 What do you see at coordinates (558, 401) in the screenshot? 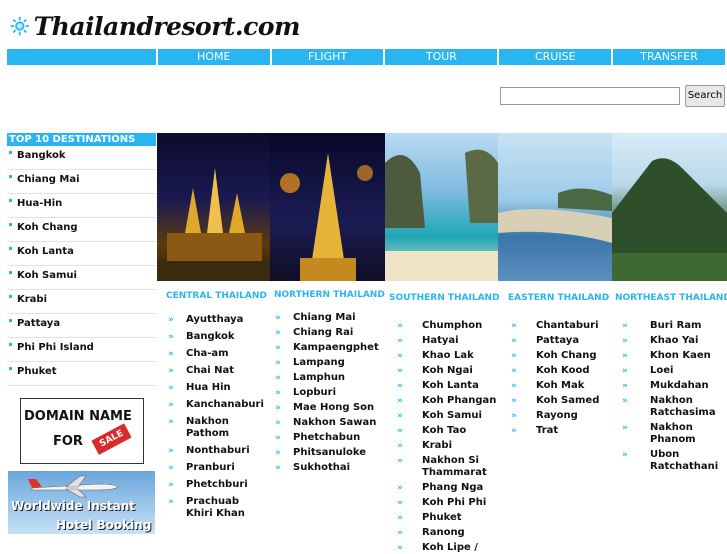
I see `region-item: Koh Samed` at bounding box center [558, 401].